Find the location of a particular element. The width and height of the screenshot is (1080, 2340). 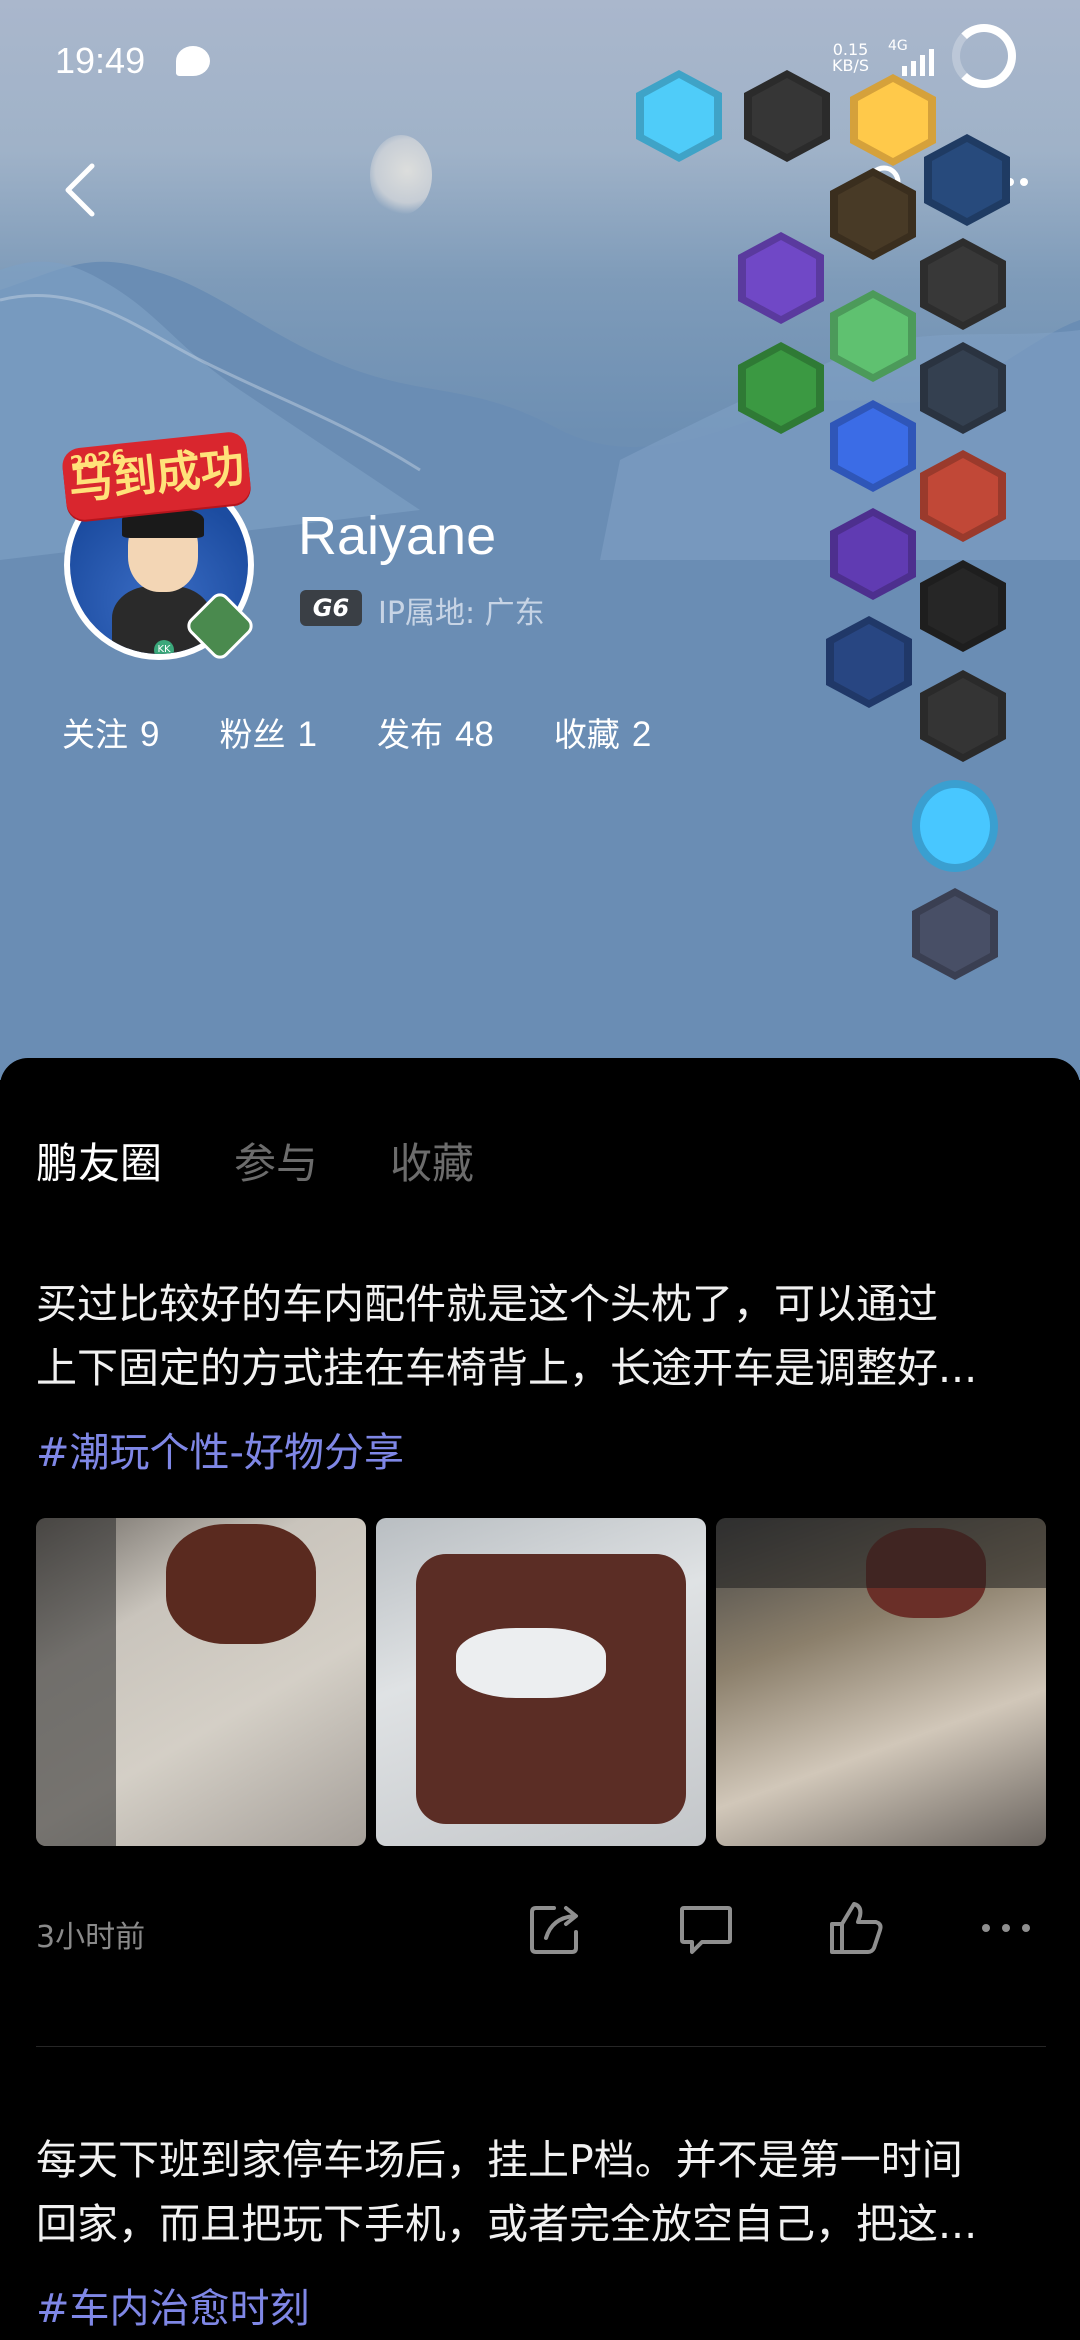

tab-favorites: 收藏 is located at coordinates (432, 1160).